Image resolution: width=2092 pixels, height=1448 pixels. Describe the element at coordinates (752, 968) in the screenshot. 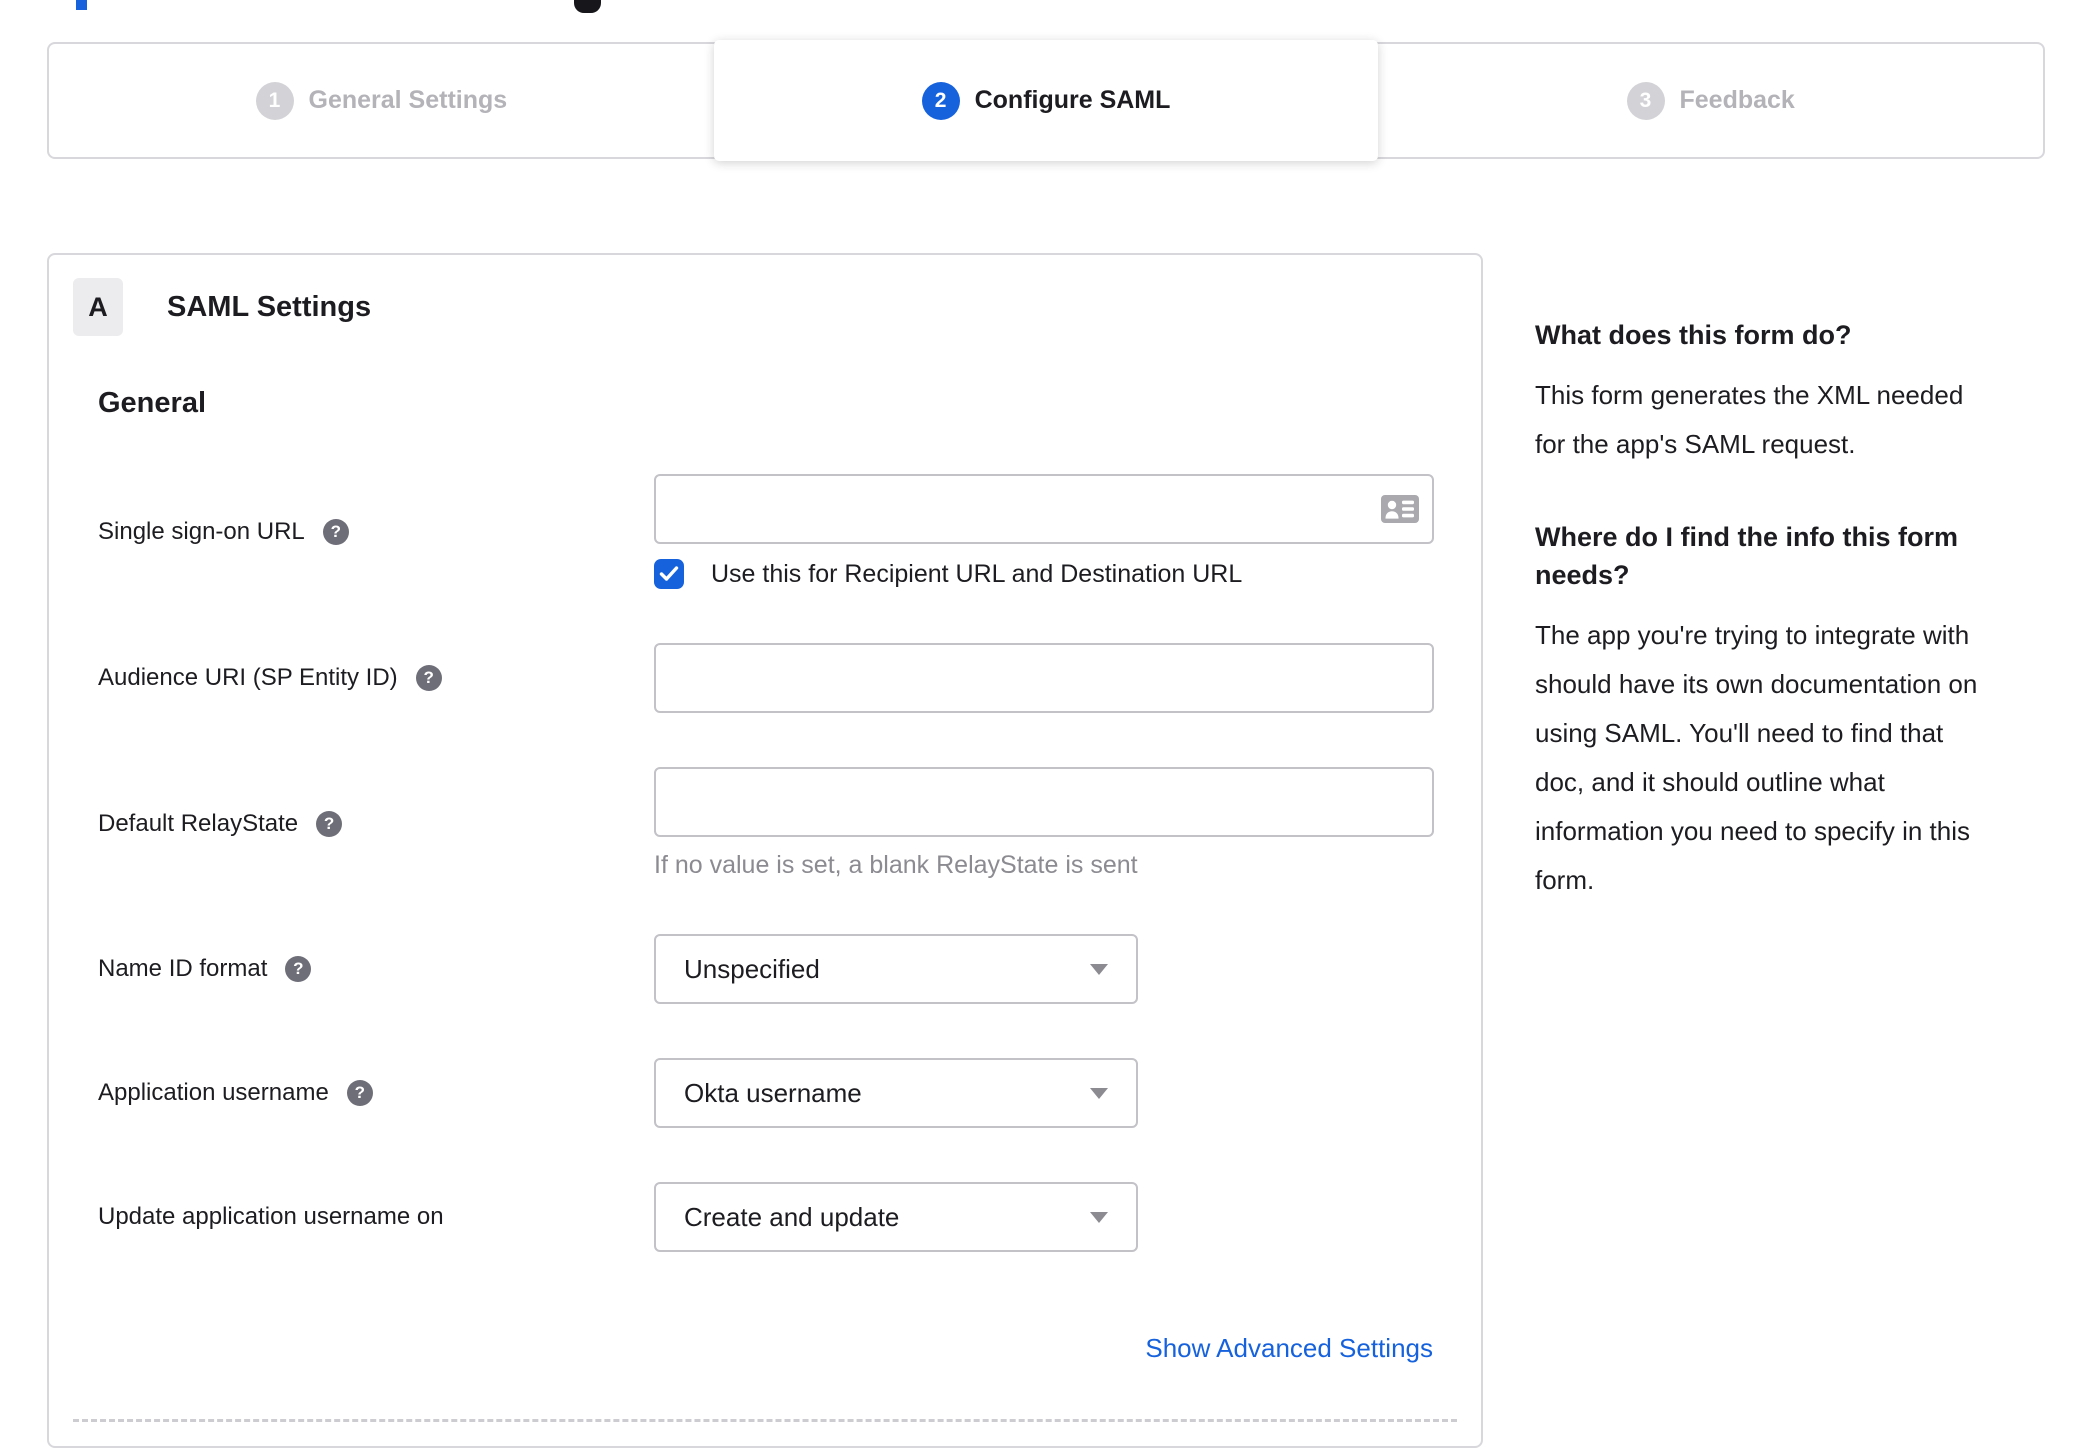

I see `selected-value: Unspecified` at that location.